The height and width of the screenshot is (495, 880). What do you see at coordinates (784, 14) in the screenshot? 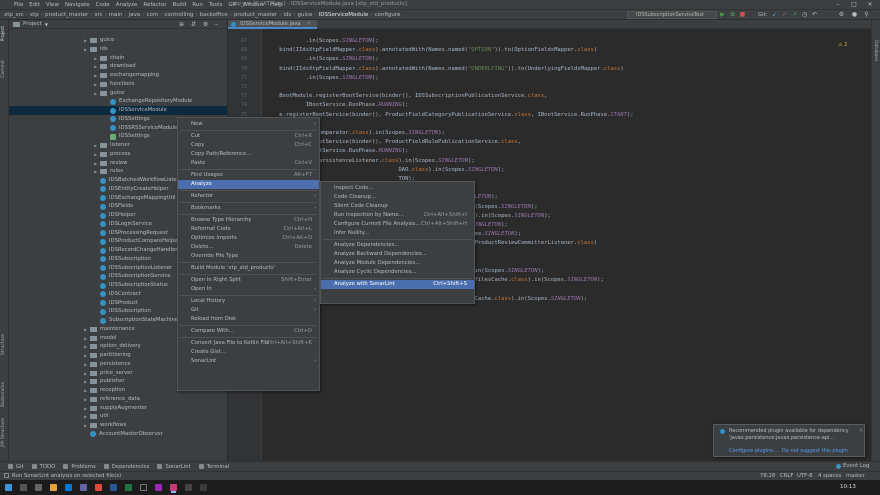
I see `git-commit-icon: ✓` at bounding box center [784, 14].